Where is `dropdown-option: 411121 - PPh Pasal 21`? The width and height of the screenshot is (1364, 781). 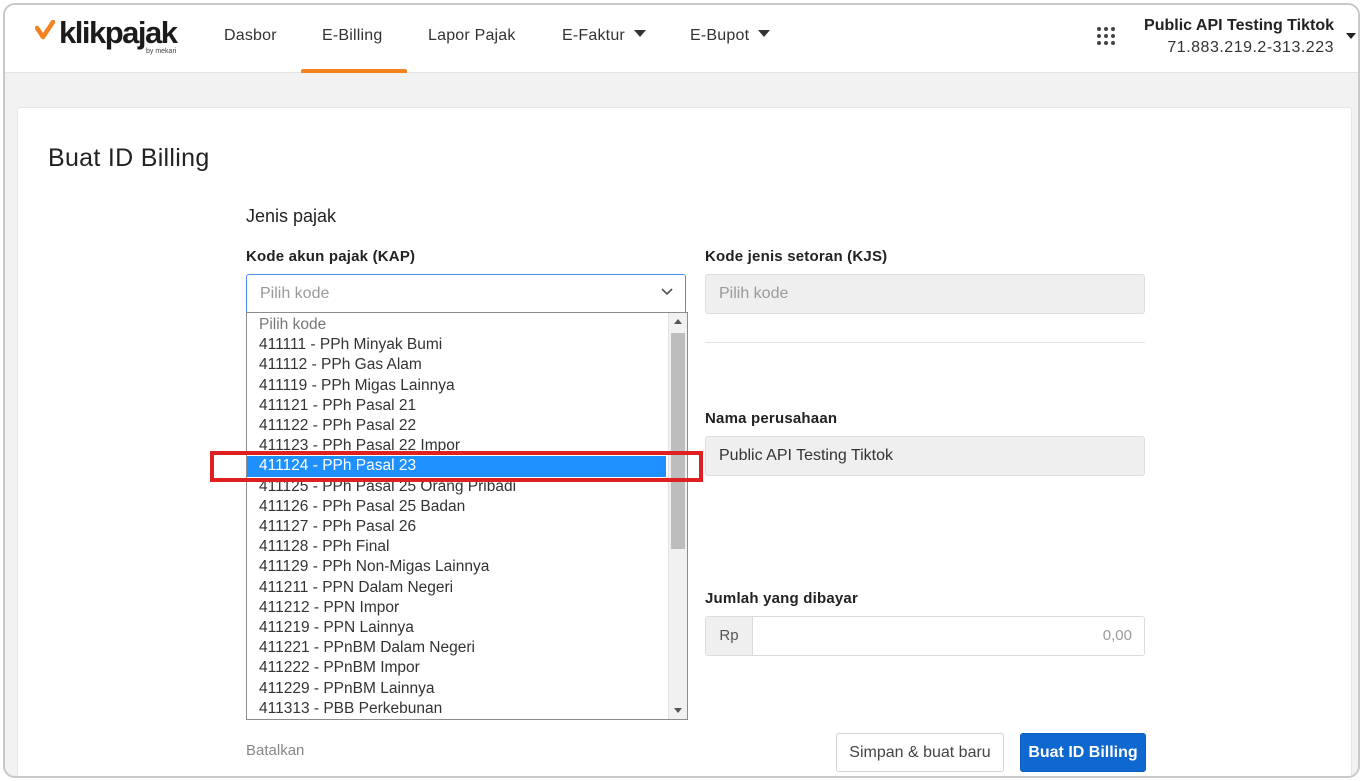 dropdown-option: 411121 - PPh Pasal 21 is located at coordinates (456, 406).